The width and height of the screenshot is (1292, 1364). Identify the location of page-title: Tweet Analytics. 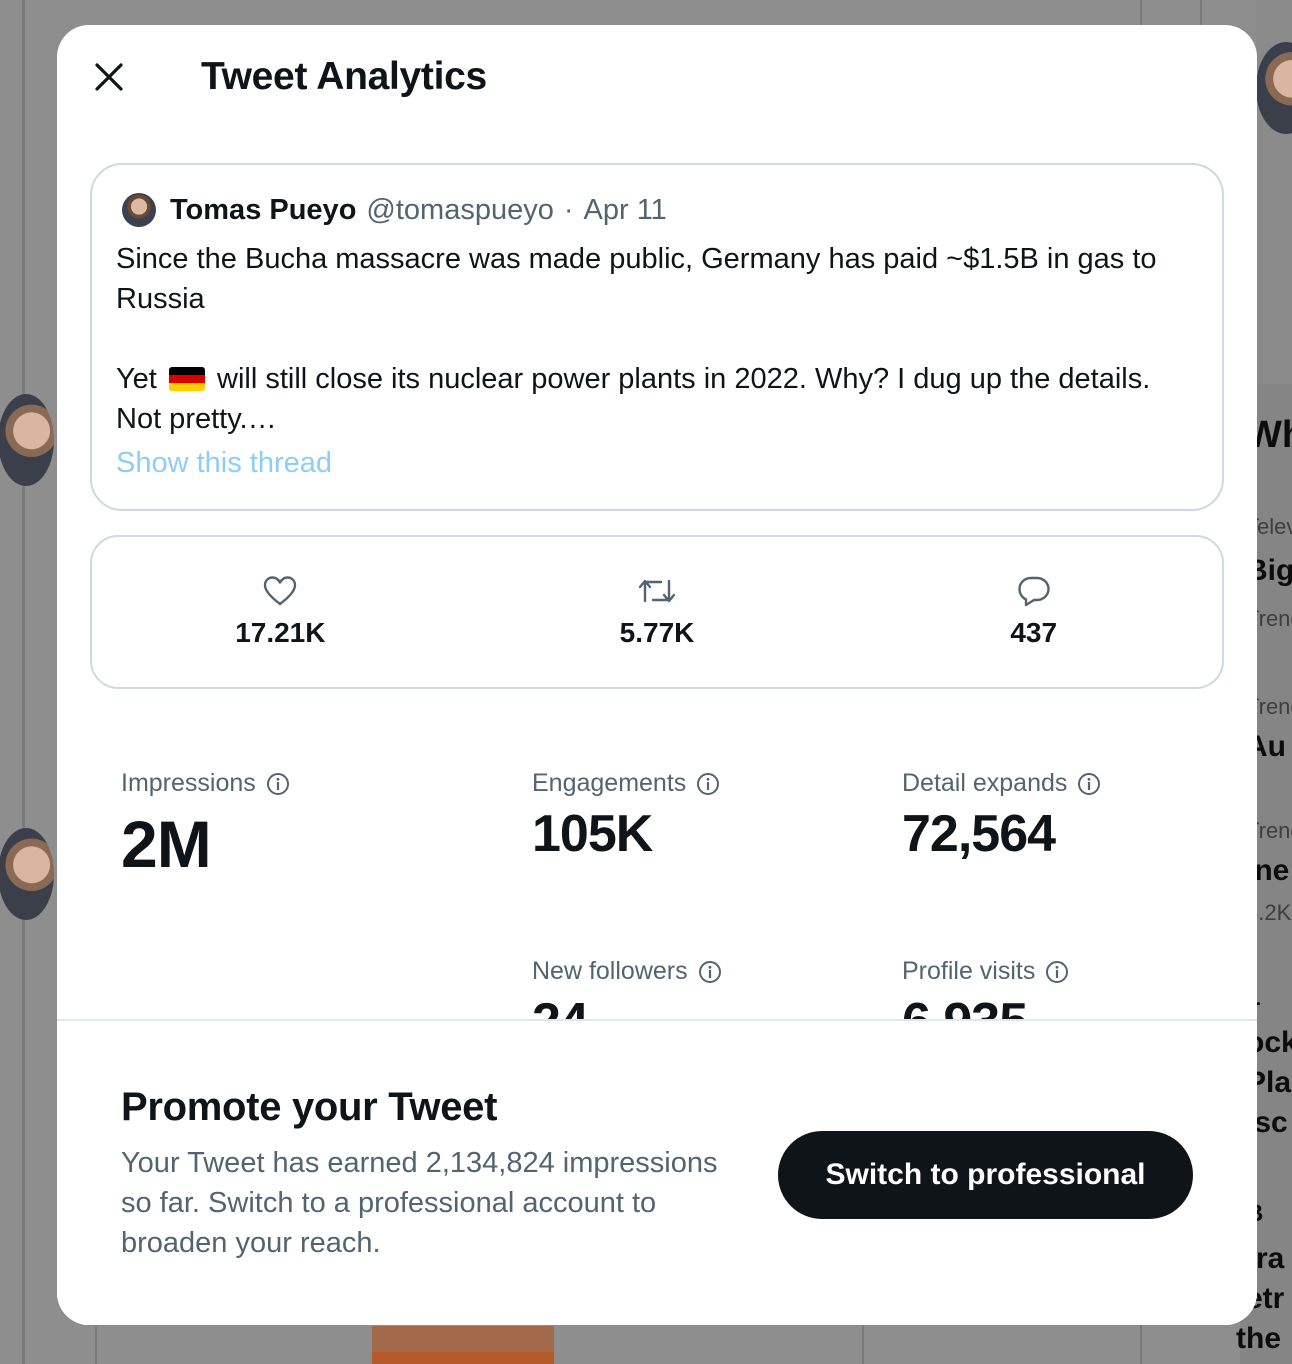
(344, 76).